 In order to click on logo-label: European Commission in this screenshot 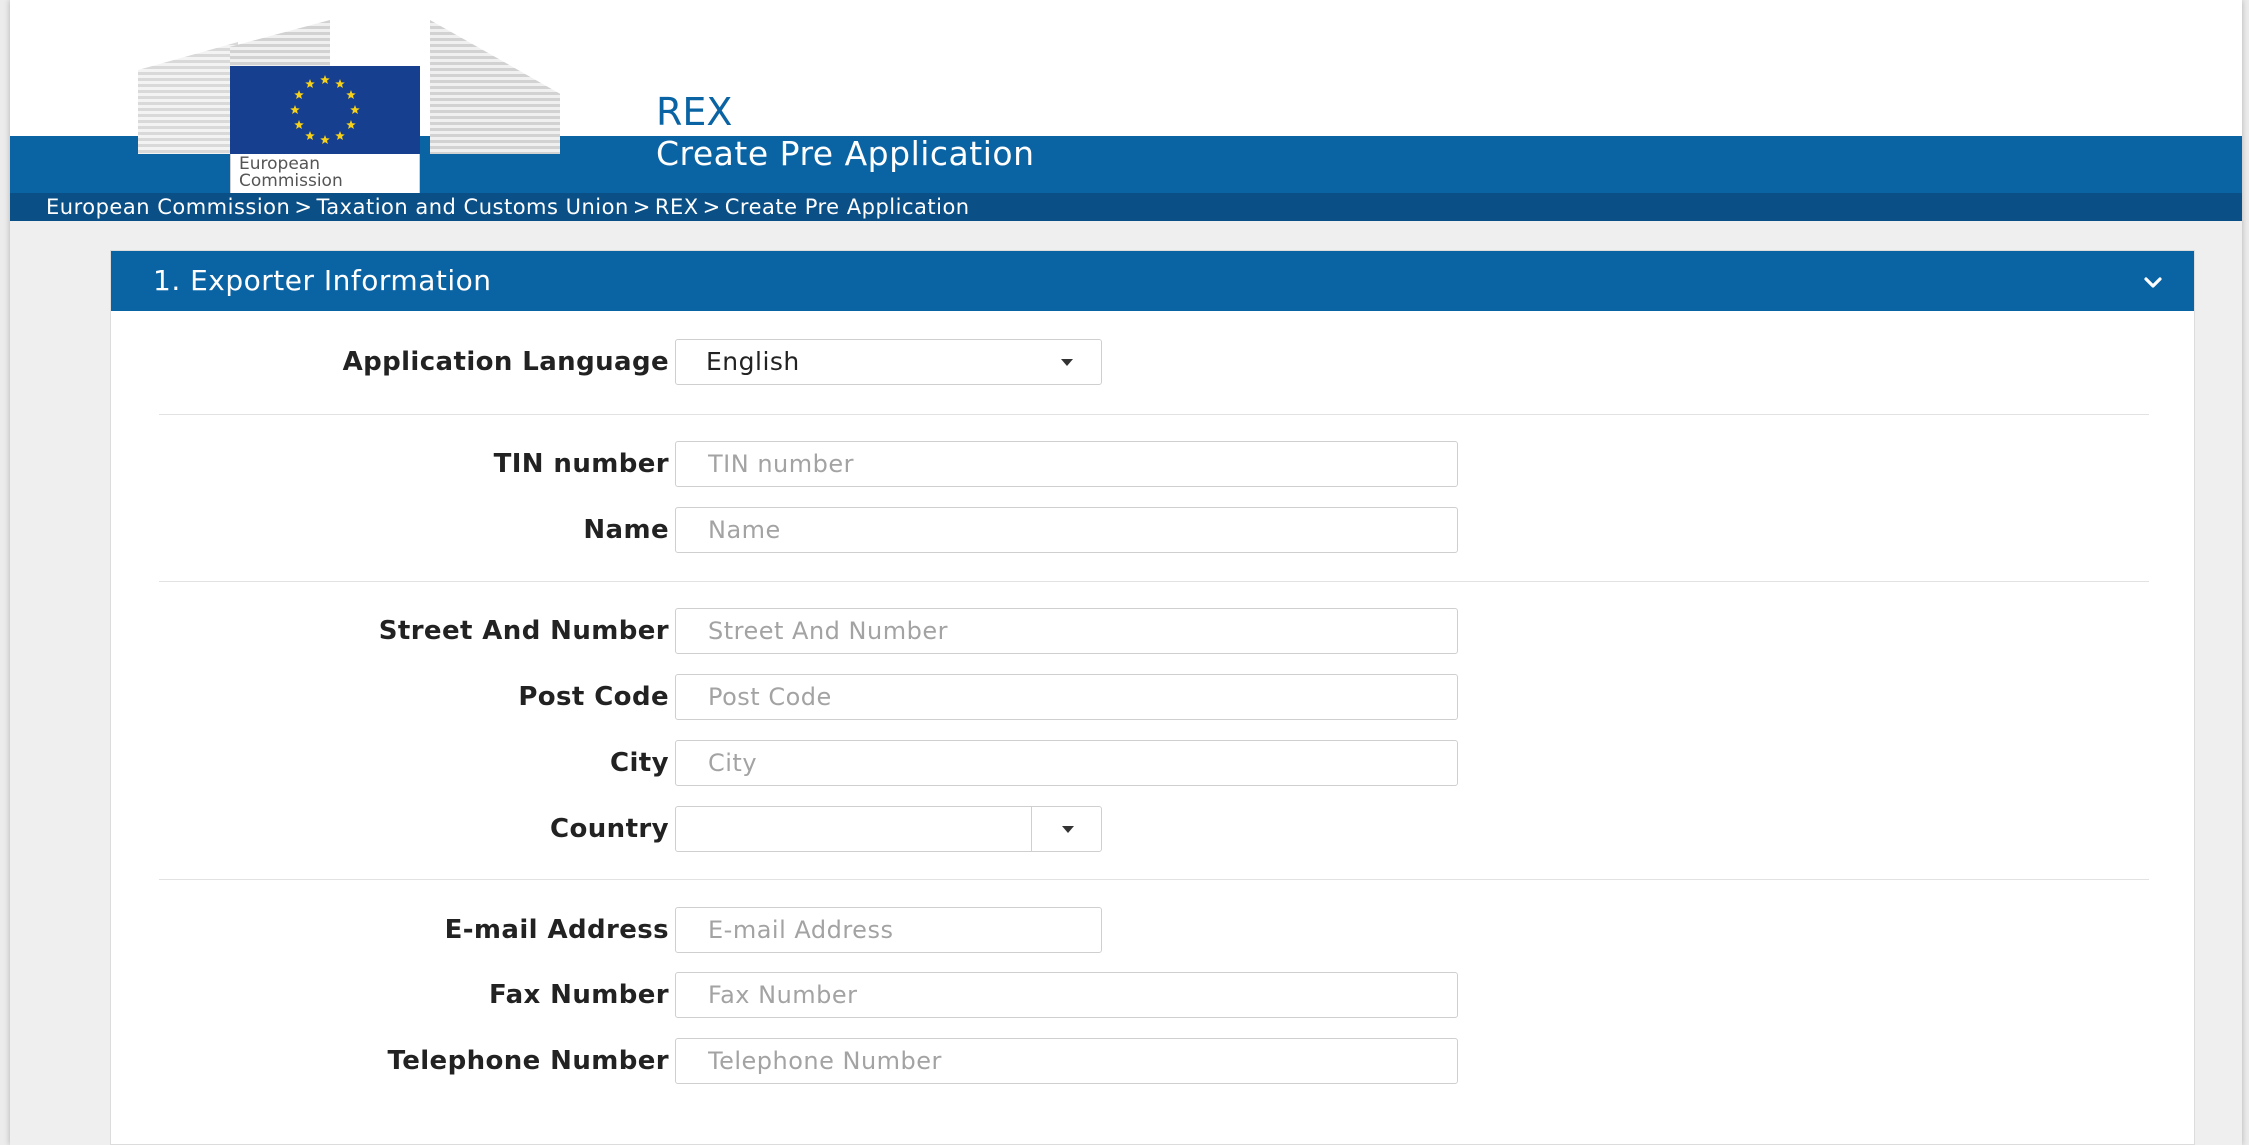, I will do `click(325, 174)`.